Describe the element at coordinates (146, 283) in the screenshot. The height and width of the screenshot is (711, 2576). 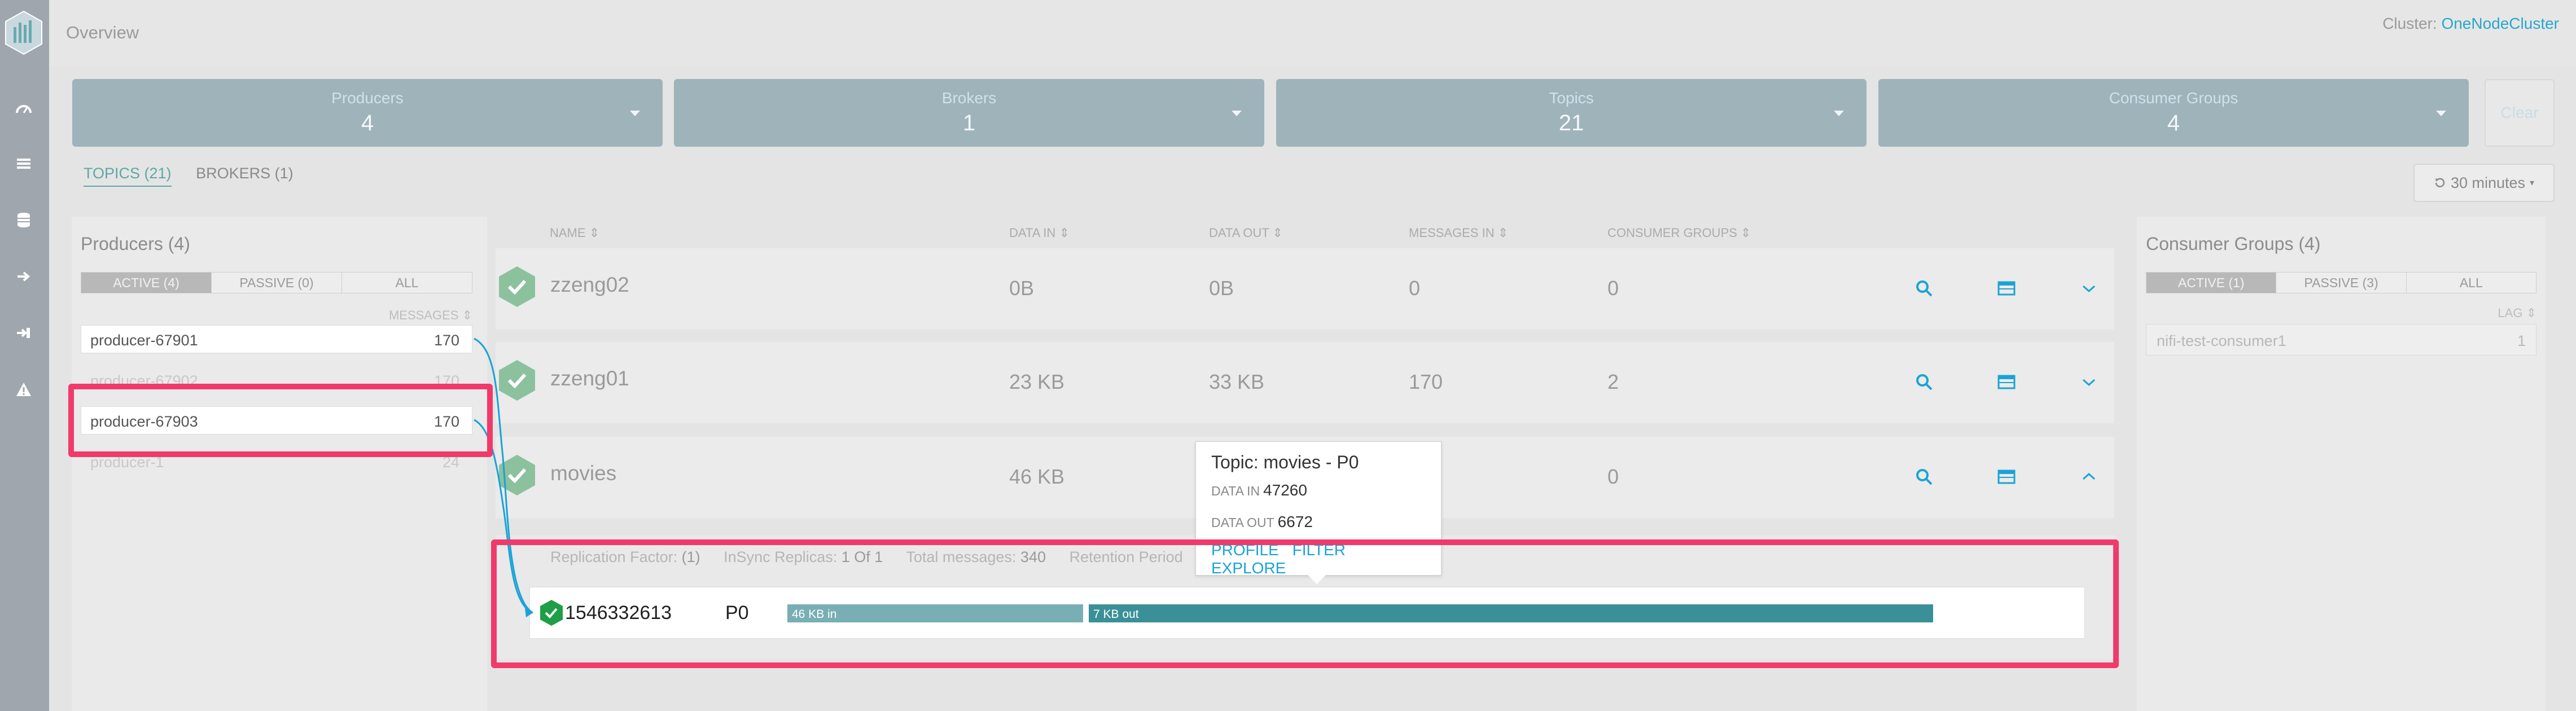
I see `filter-active: ACTIVE (4)` at that location.